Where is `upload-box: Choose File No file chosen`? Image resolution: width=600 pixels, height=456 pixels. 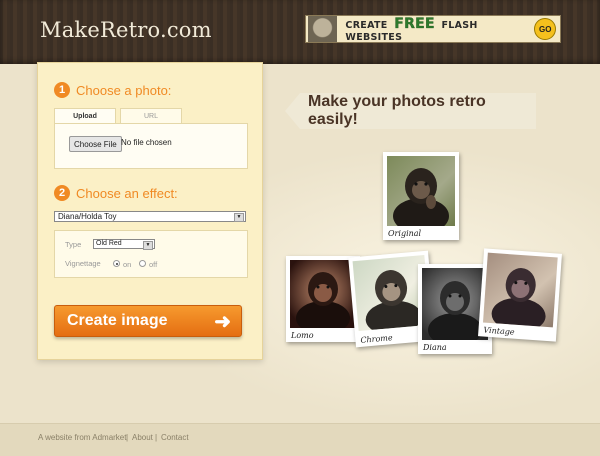 upload-box: Choose File No file chosen is located at coordinates (151, 146).